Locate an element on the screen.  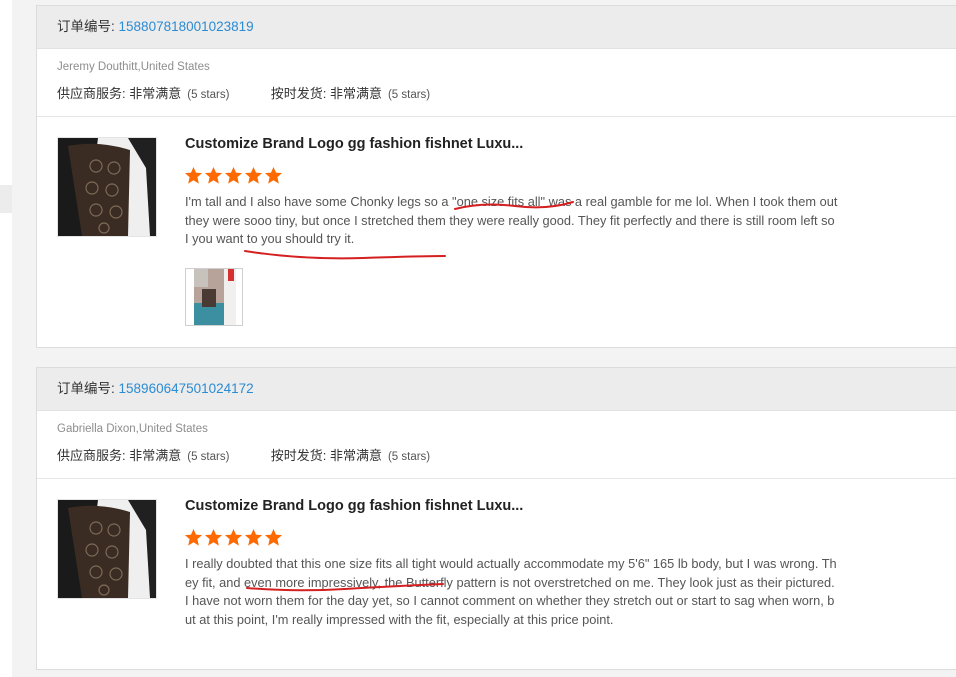
left-panel-selection is located at coordinates (6, 199).